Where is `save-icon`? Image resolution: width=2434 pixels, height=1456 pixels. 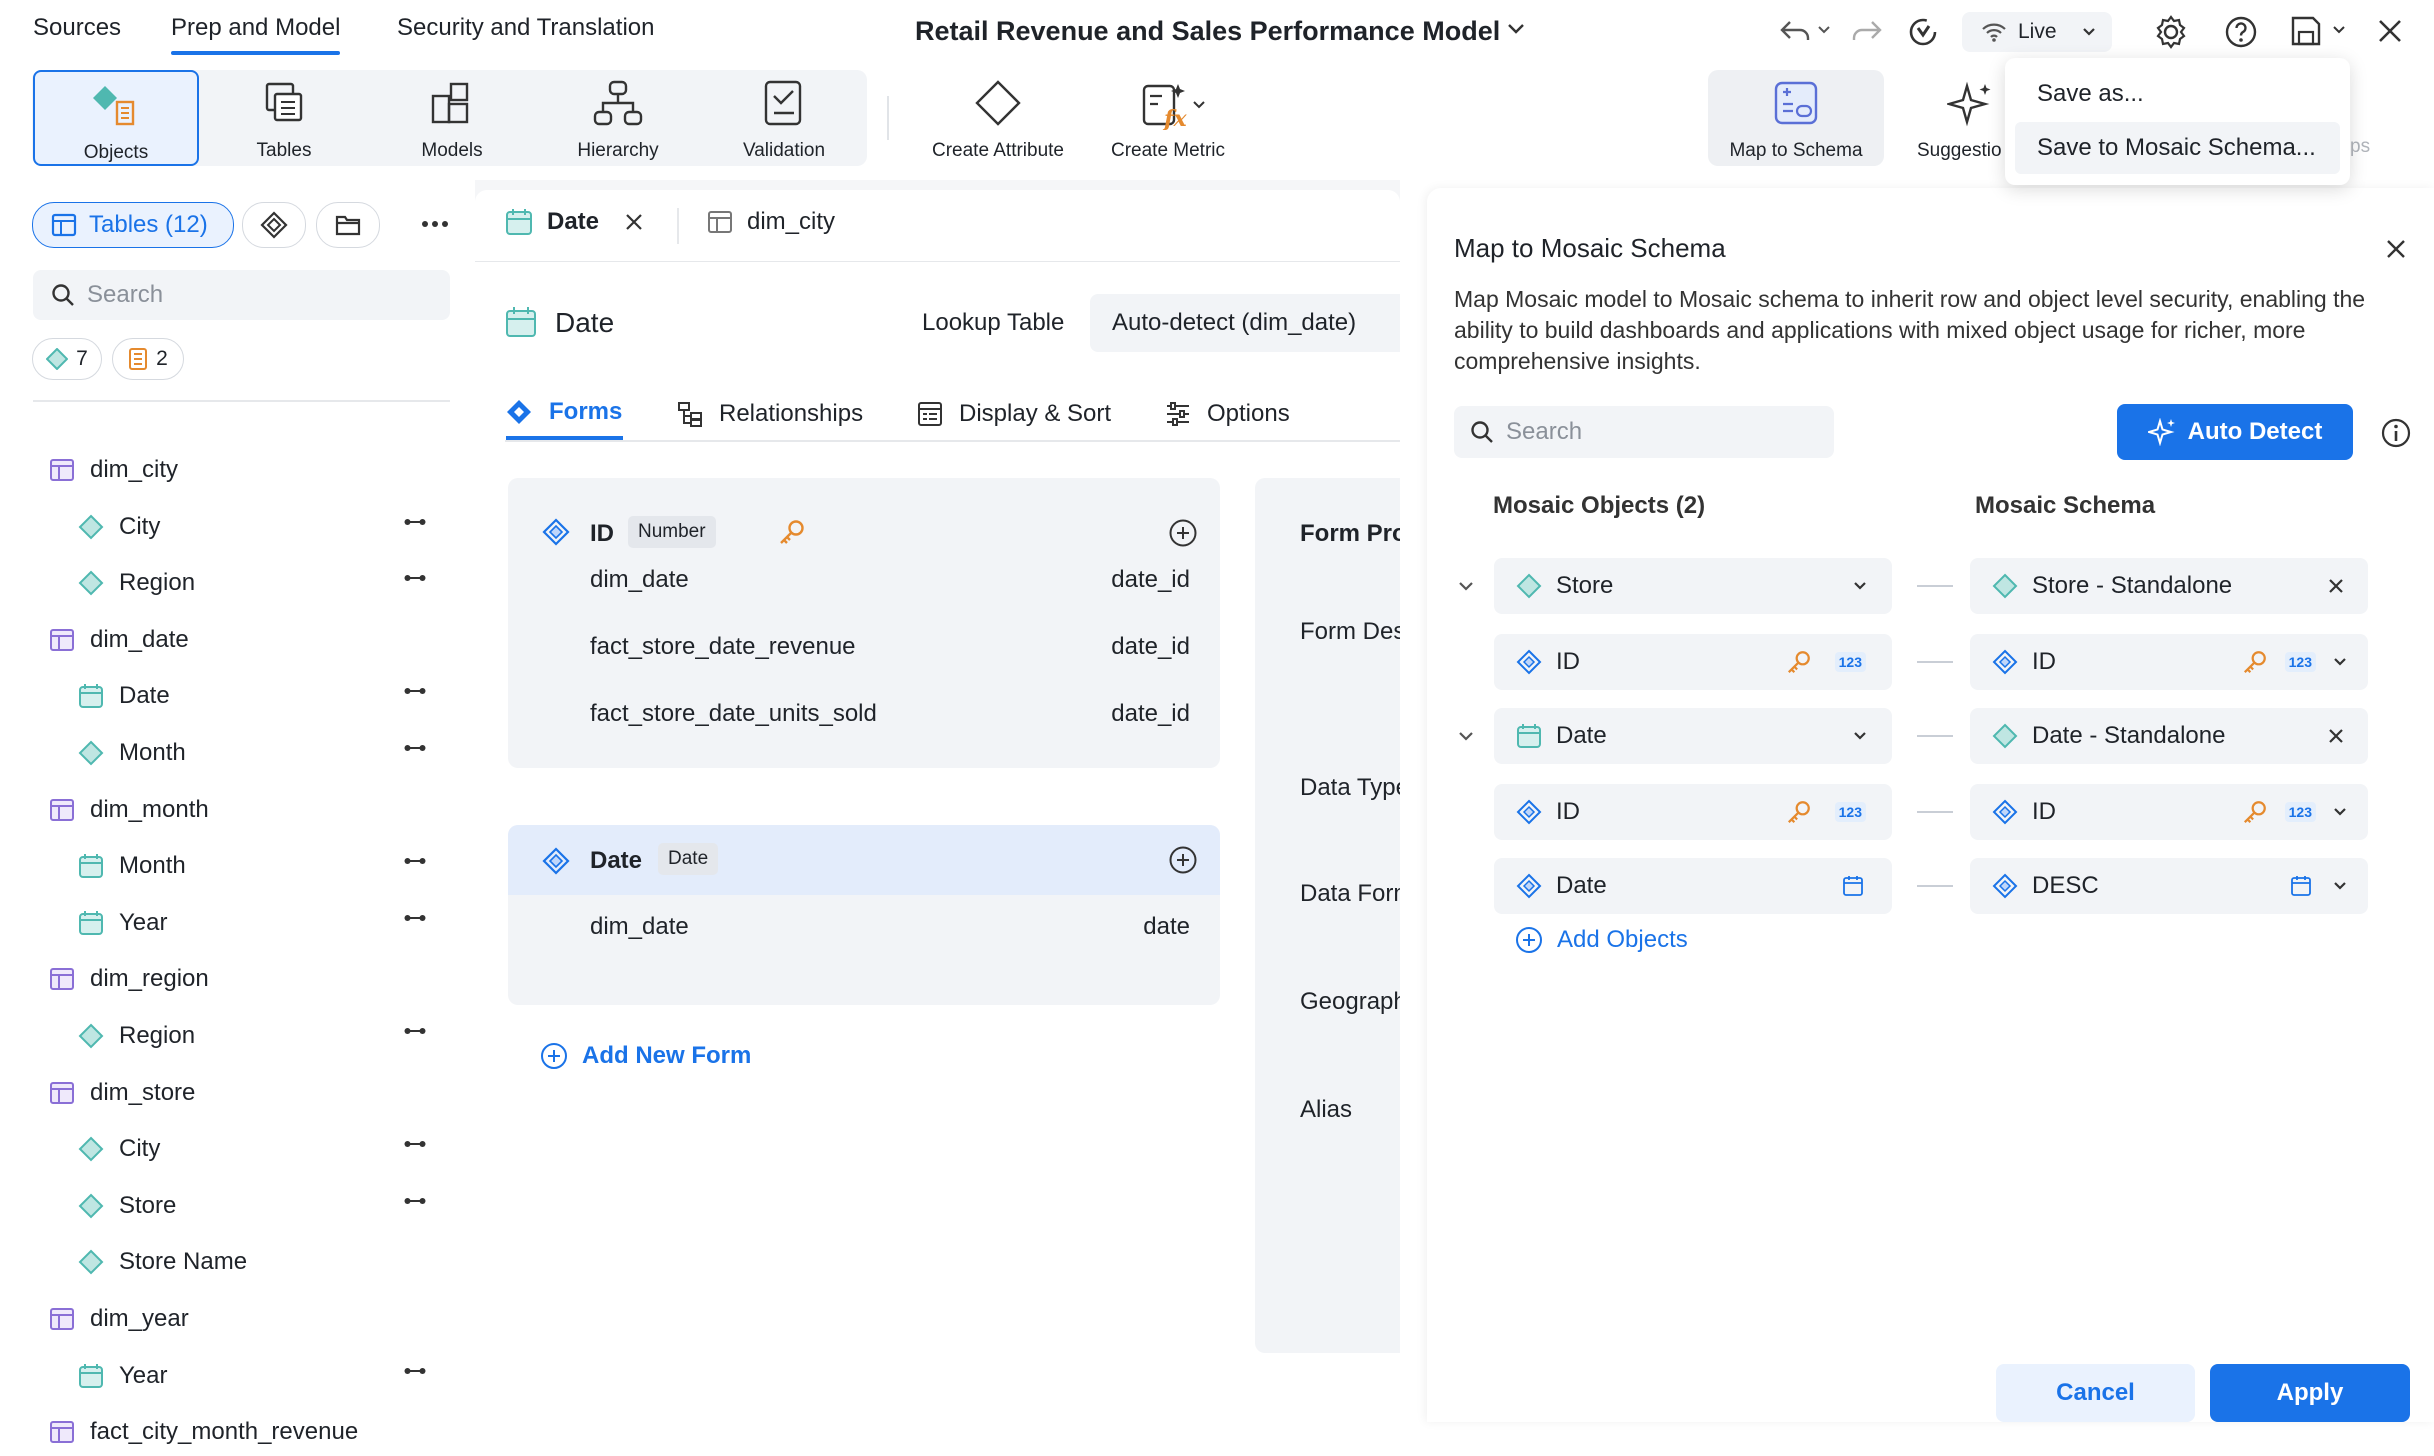 save-icon is located at coordinates (2306, 31).